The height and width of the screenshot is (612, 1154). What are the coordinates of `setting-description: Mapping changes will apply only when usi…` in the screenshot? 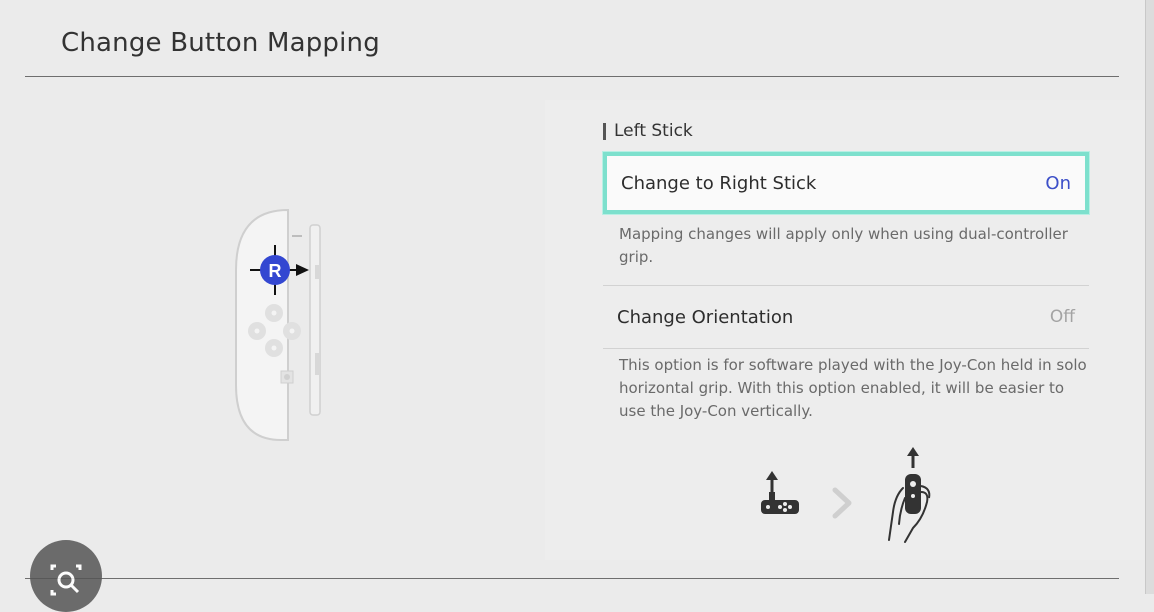 It's located at (843, 245).